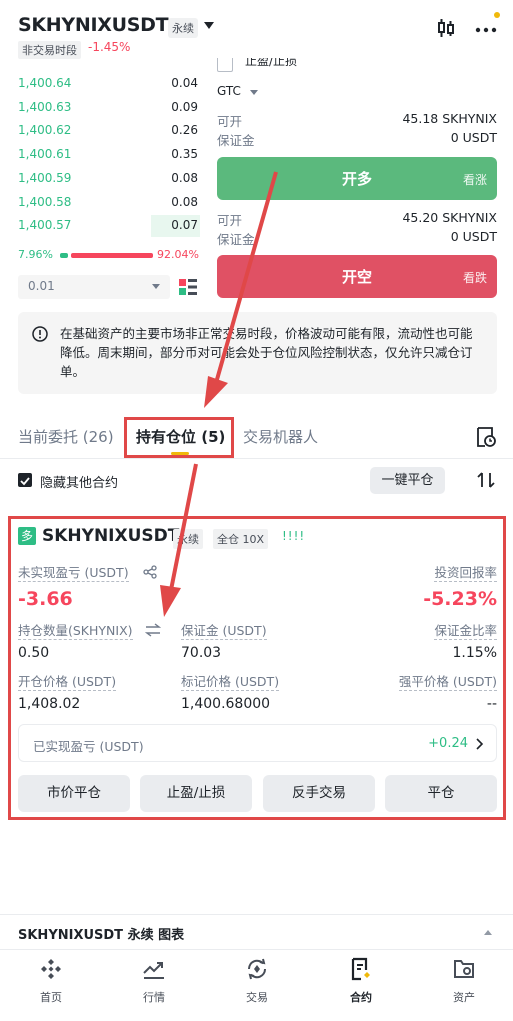 This screenshot has width=513, height=1021. Describe the element at coordinates (257, 981) in the screenshot. I see `nav-trade: 交易` at that location.